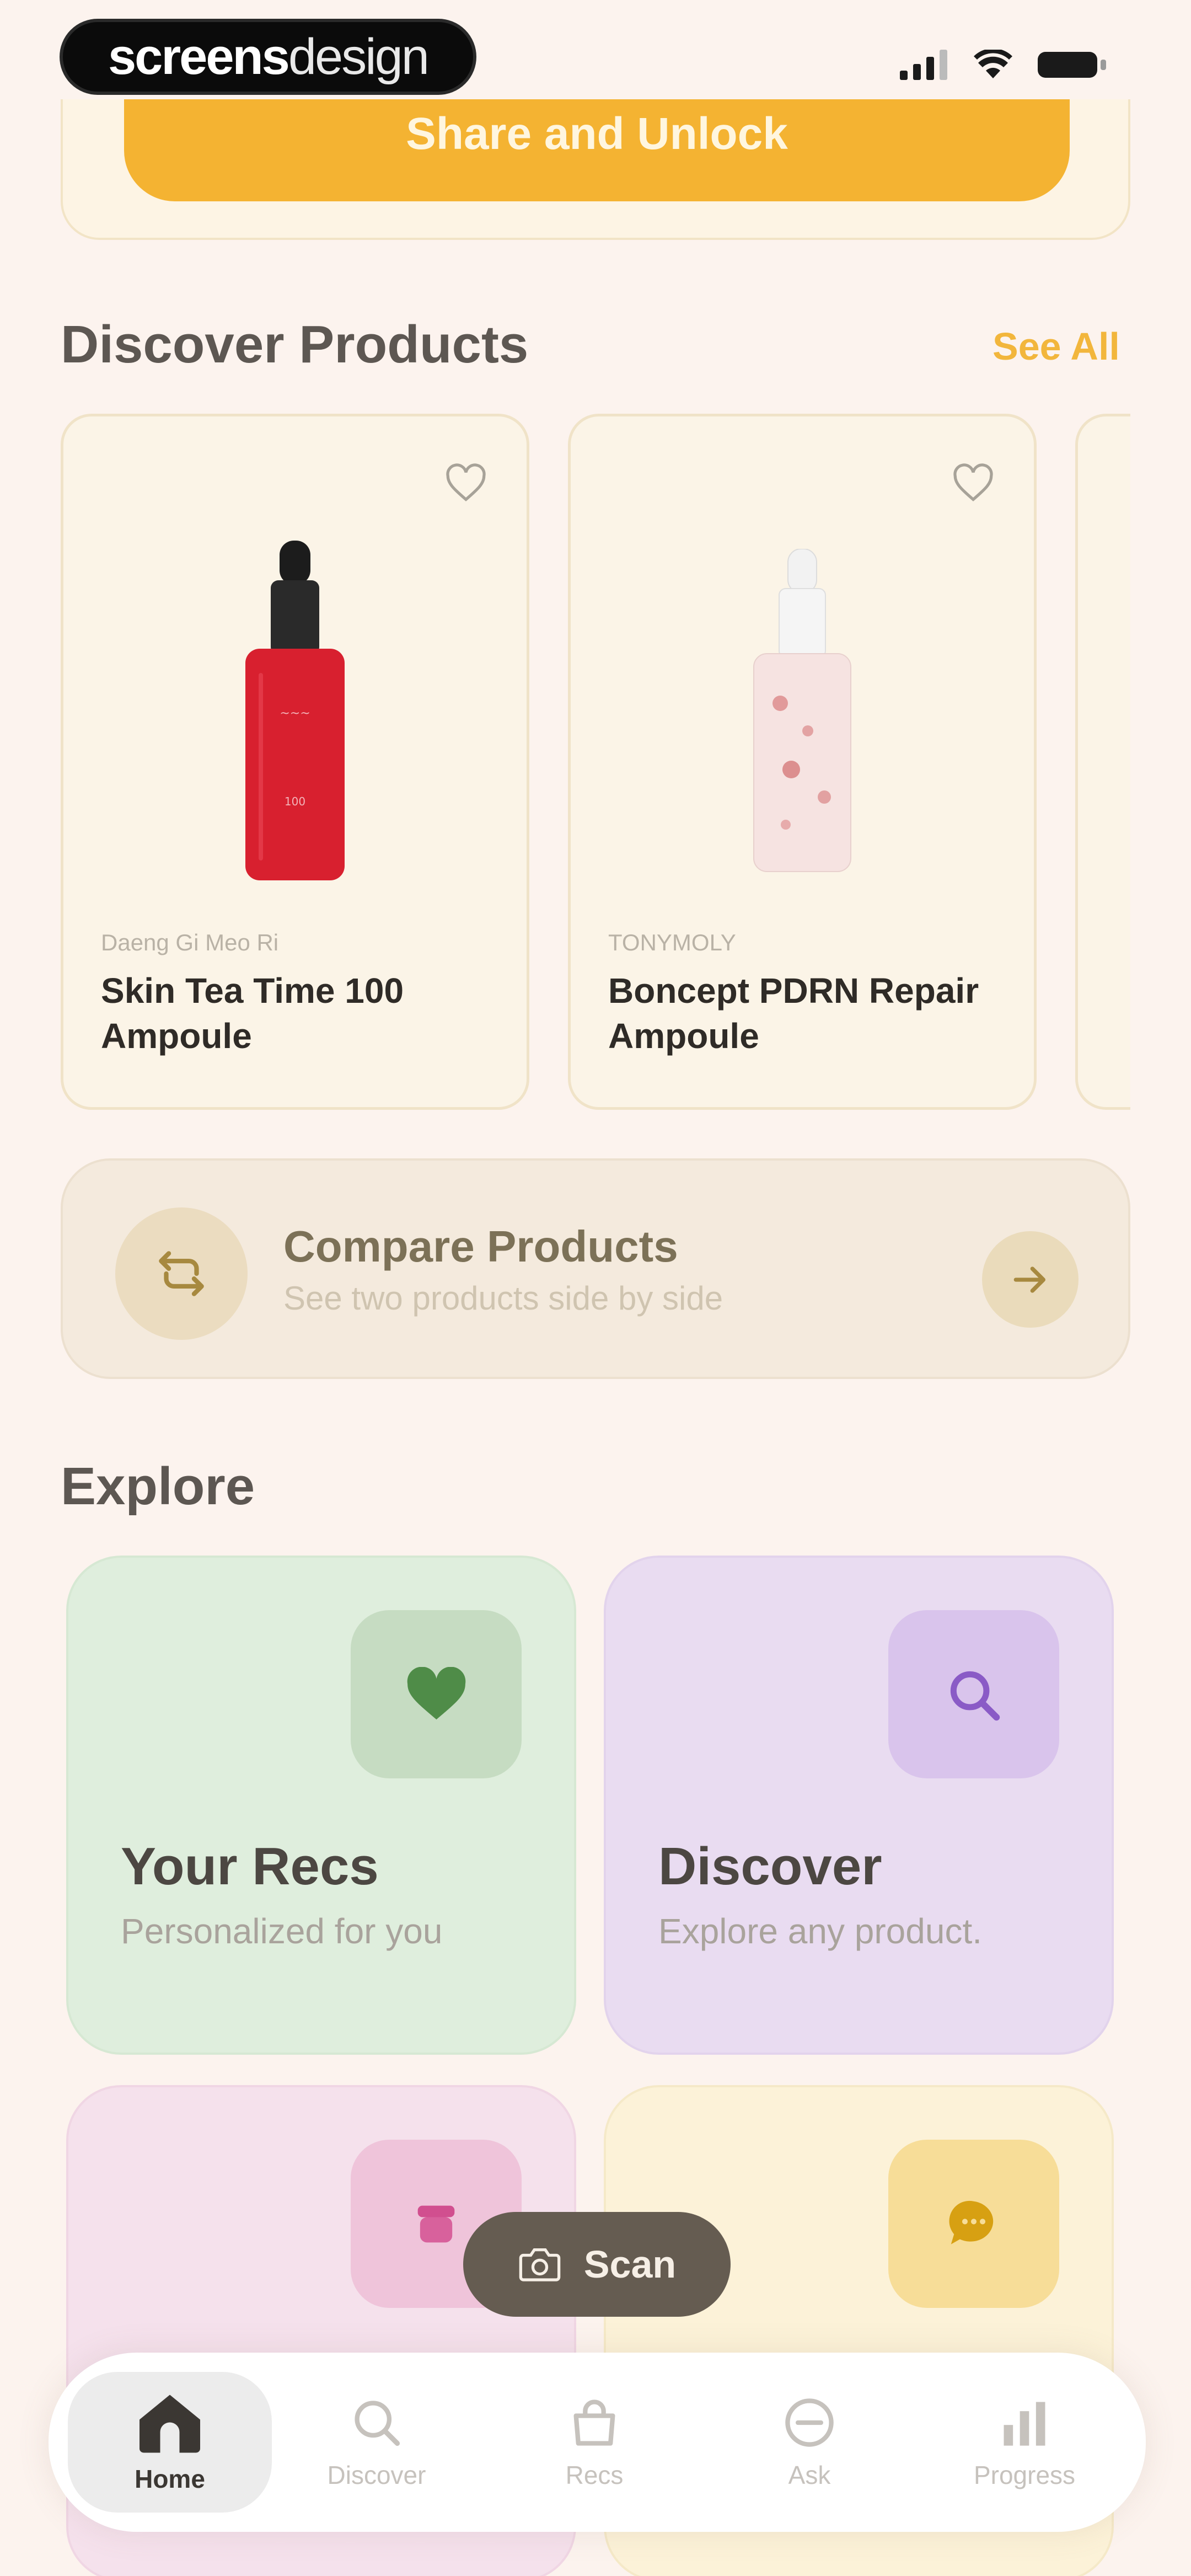 The width and height of the screenshot is (1191, 2576). What do you see at coordinates (190, 942) in the screenshot?
I see `product-brand: Daeng Gi Meo Ri` at bounding box center [190, 942].